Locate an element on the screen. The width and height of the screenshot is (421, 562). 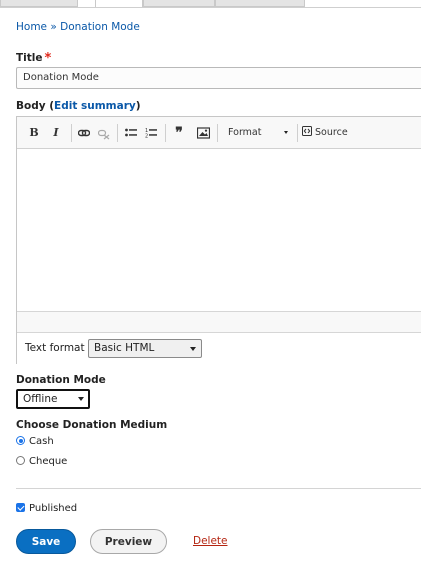
source-button-label: Source is located at coordinates (331, 132).